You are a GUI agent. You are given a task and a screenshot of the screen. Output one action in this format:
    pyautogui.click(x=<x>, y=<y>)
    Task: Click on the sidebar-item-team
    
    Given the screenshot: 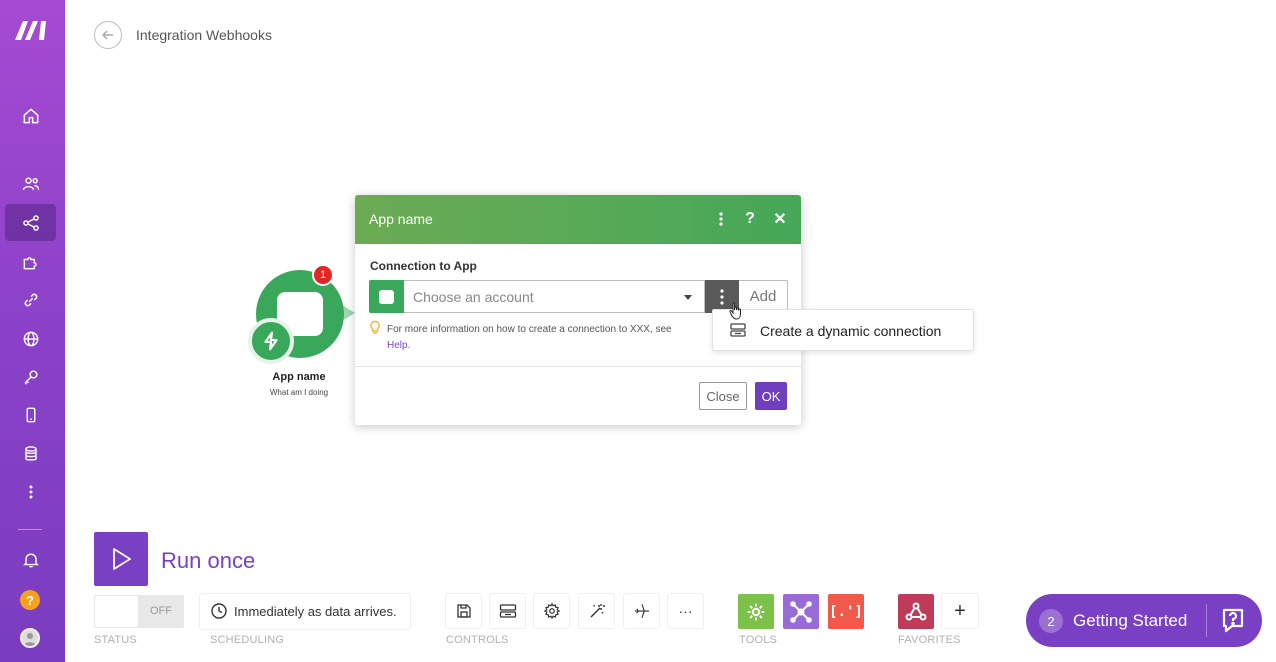 What is the action you would take?
    pyautogui.click(x=30, y=183)
    